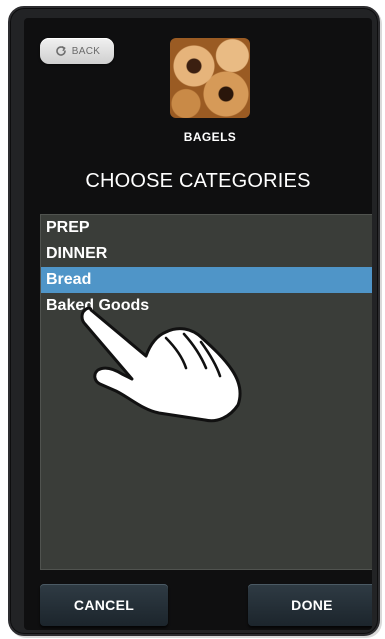 Image resolution: width=385 pixels, height=639 pixels. Describe the element at coordinates (210, 78) in the screenshot. I see `bagels-thumbnail-image` at that location.